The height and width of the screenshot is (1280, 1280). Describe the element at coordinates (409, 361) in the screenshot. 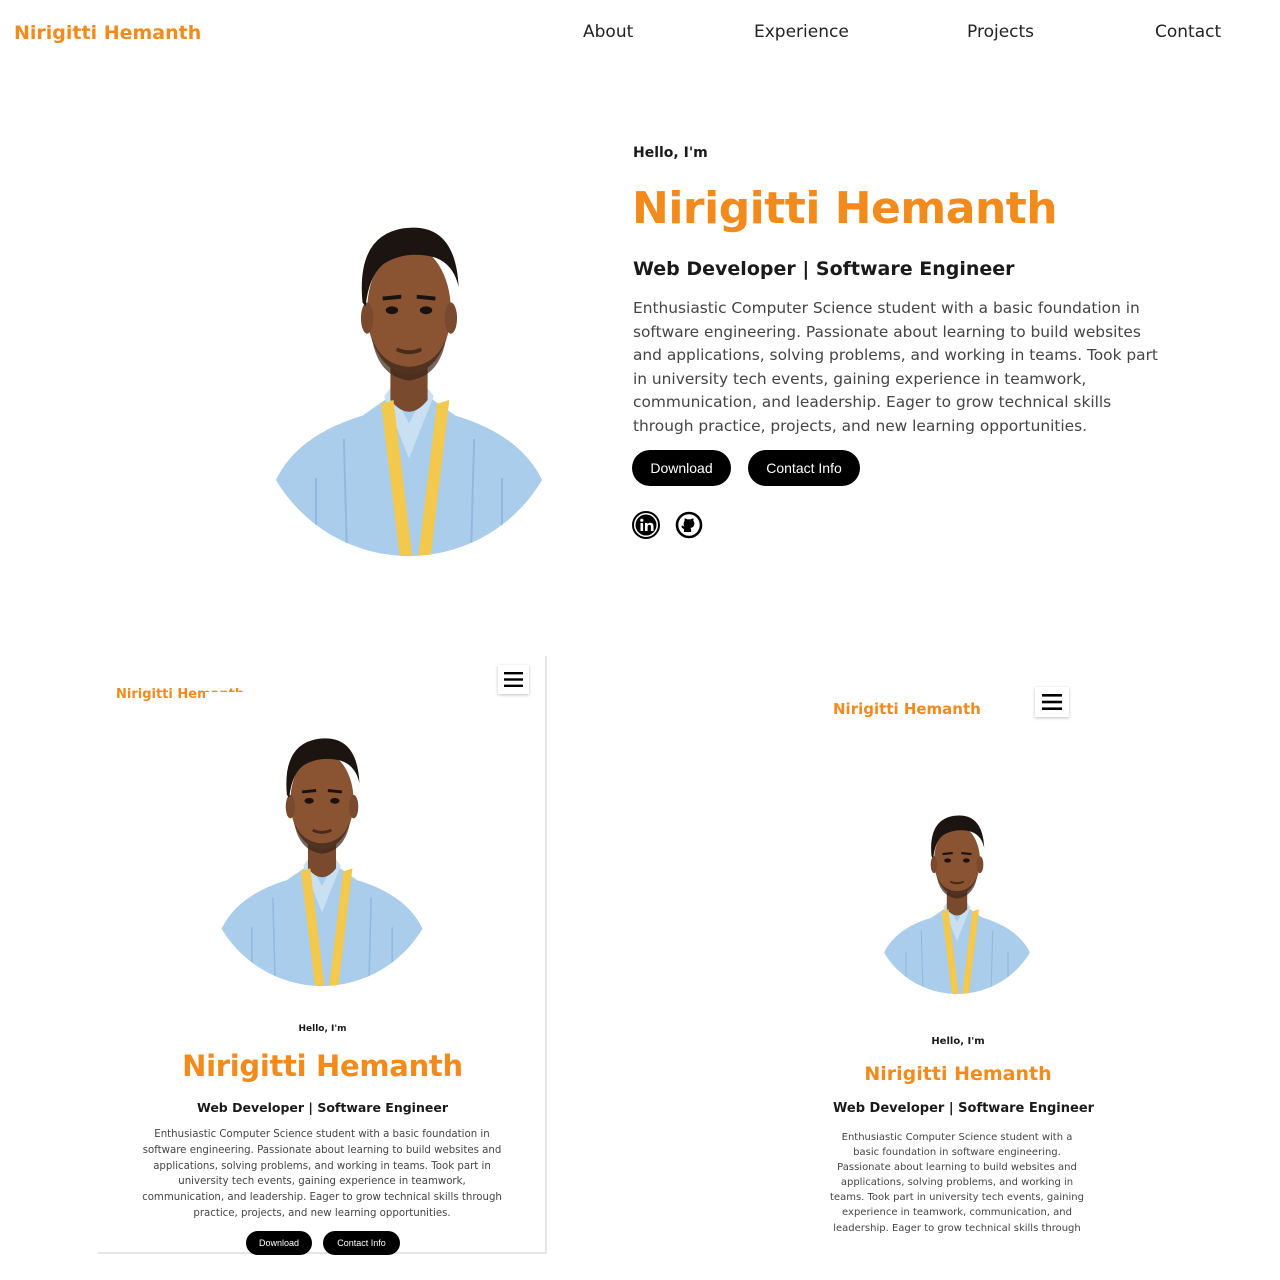

I see `profile-photo` at that location.